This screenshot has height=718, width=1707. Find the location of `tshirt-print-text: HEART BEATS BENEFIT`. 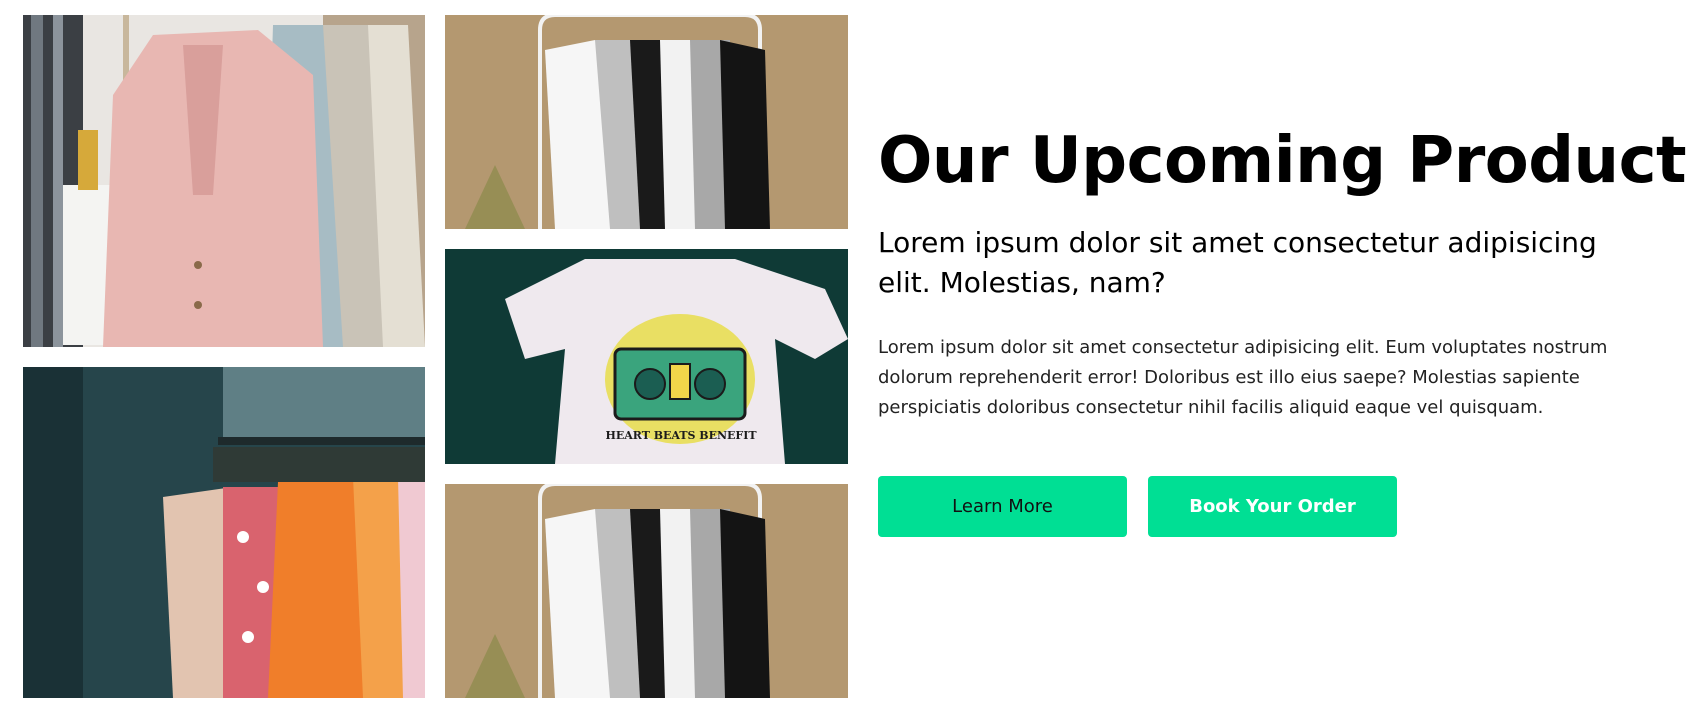

tshirt-print-text: HEART BEATS BENEFIT is located at coordinates (681, 435).